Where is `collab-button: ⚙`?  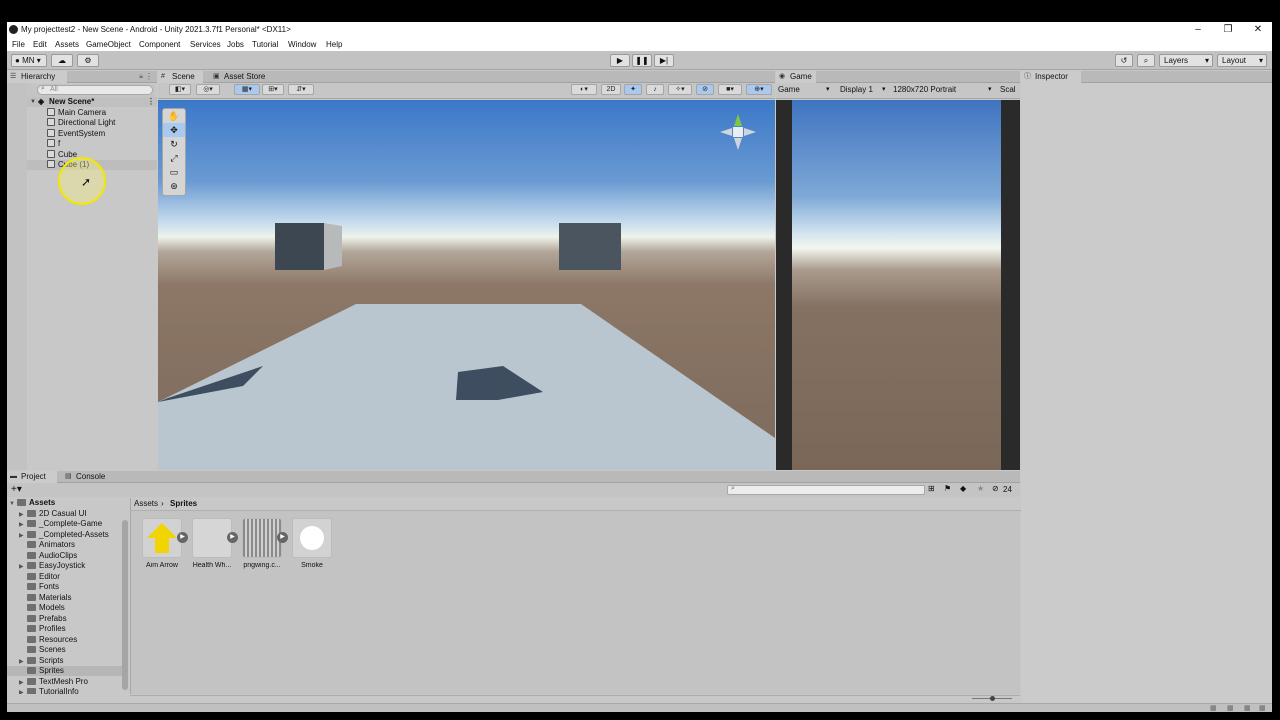 collab-button: ⚙ is located at coordinates (88, 60).